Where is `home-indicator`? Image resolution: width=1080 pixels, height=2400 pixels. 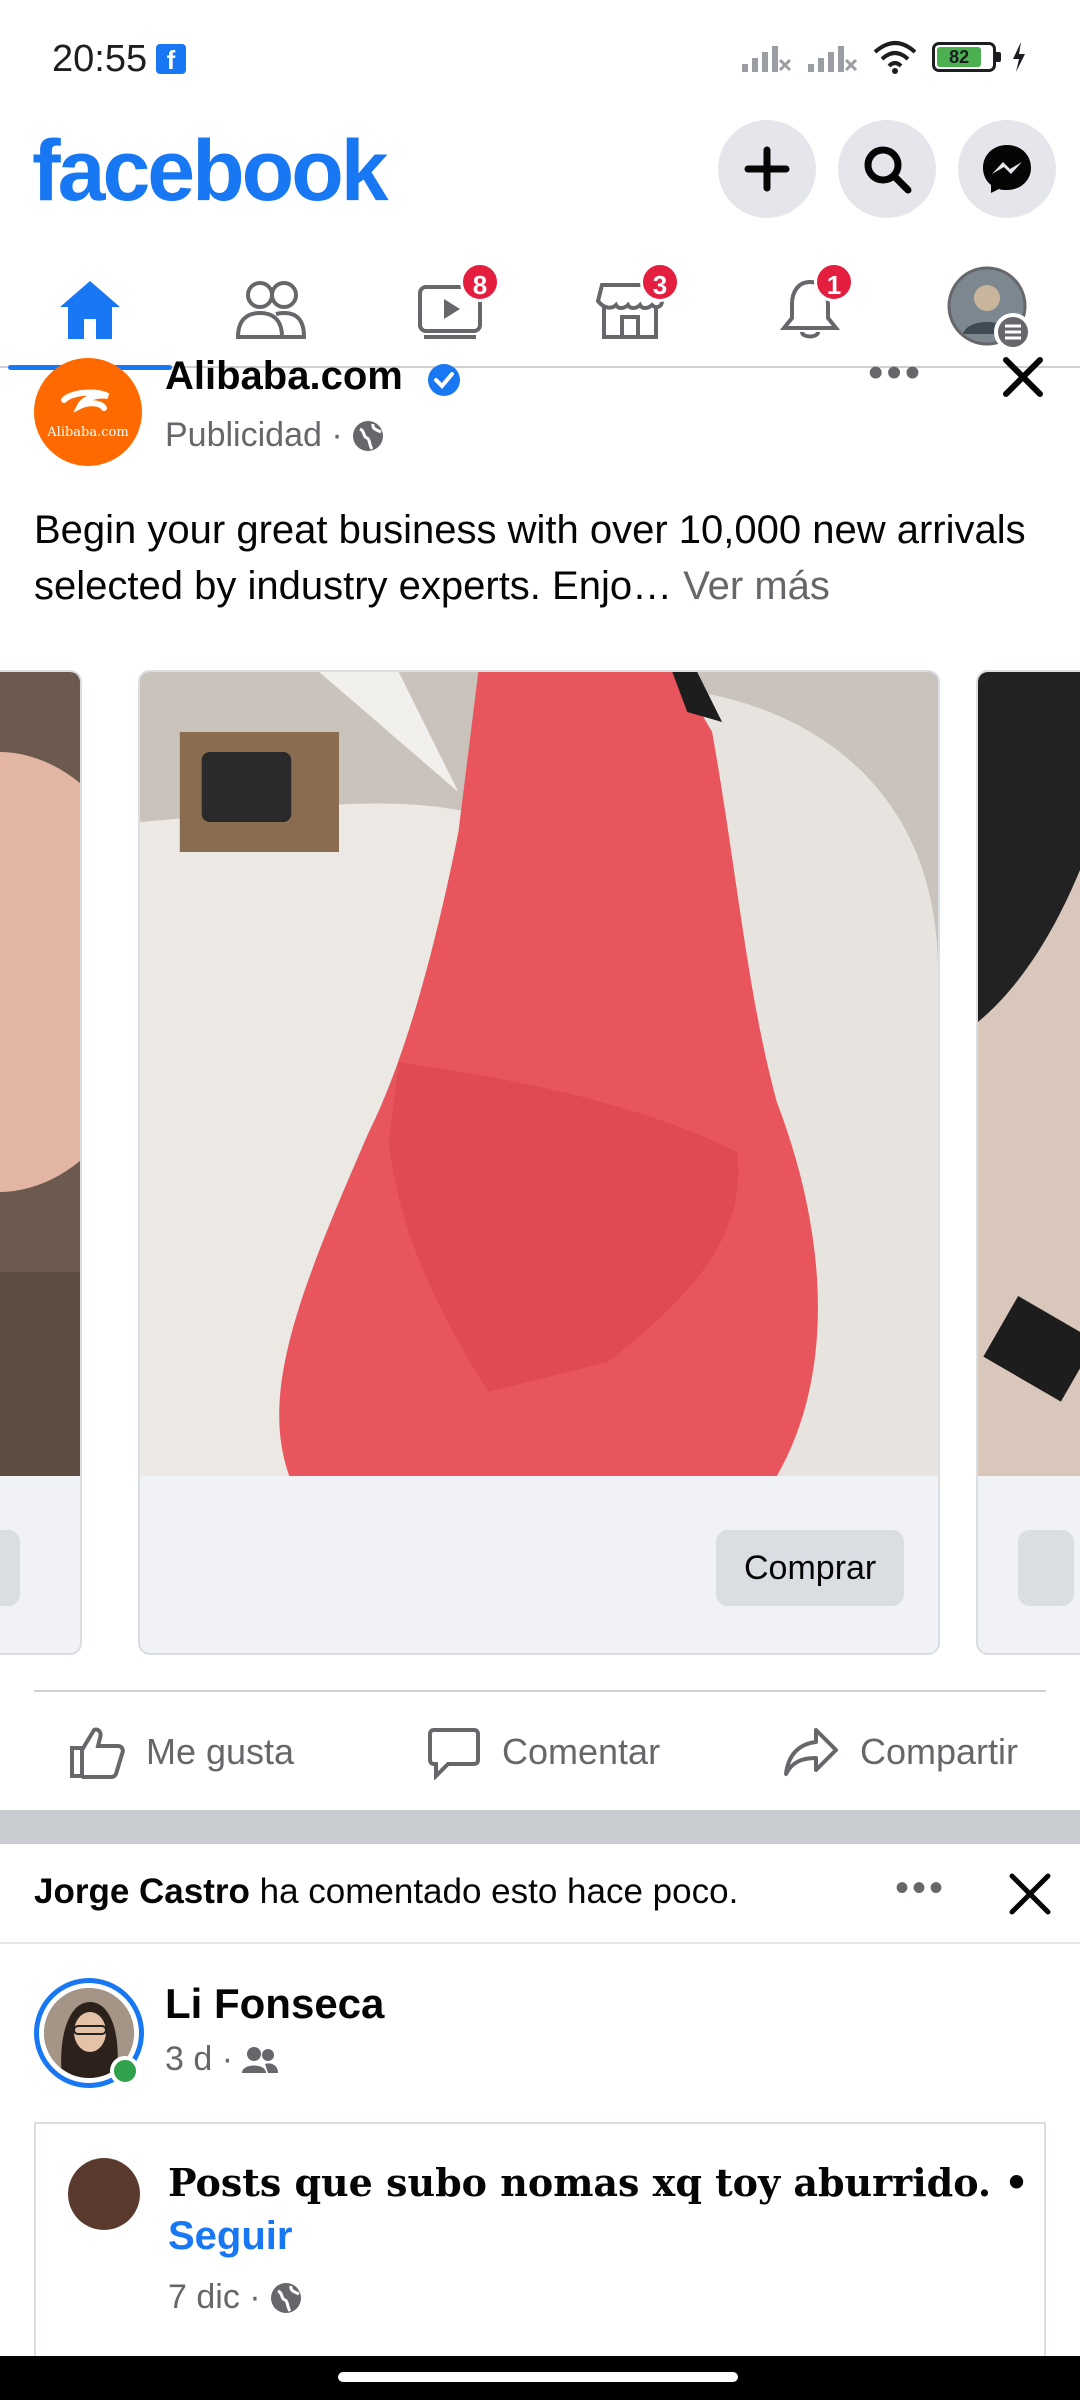
home-indicator is located at coordinates (538, 2377).